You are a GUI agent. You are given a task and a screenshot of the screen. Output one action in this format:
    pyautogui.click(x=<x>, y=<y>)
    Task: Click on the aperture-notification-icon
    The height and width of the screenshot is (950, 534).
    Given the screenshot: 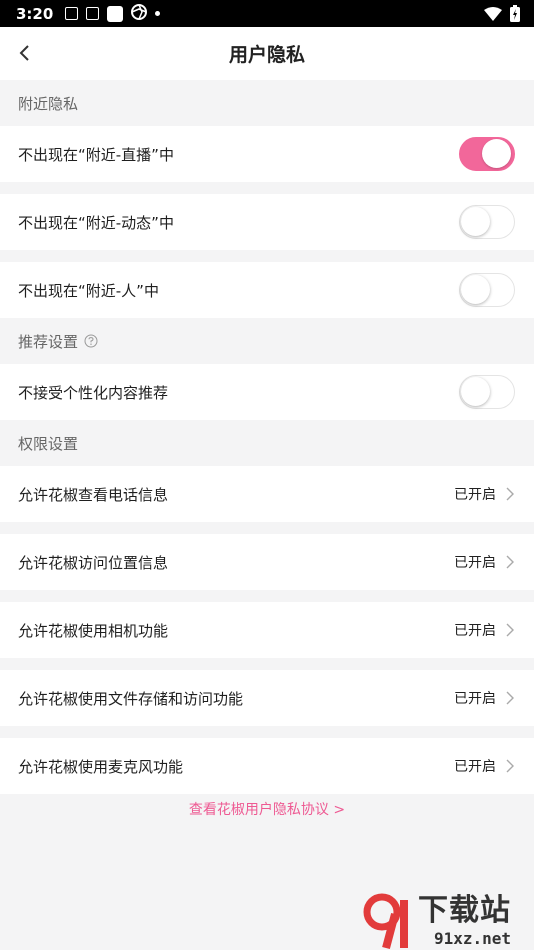 What is the action you would take?
    pyautogui.click(x=139, y=13)
    